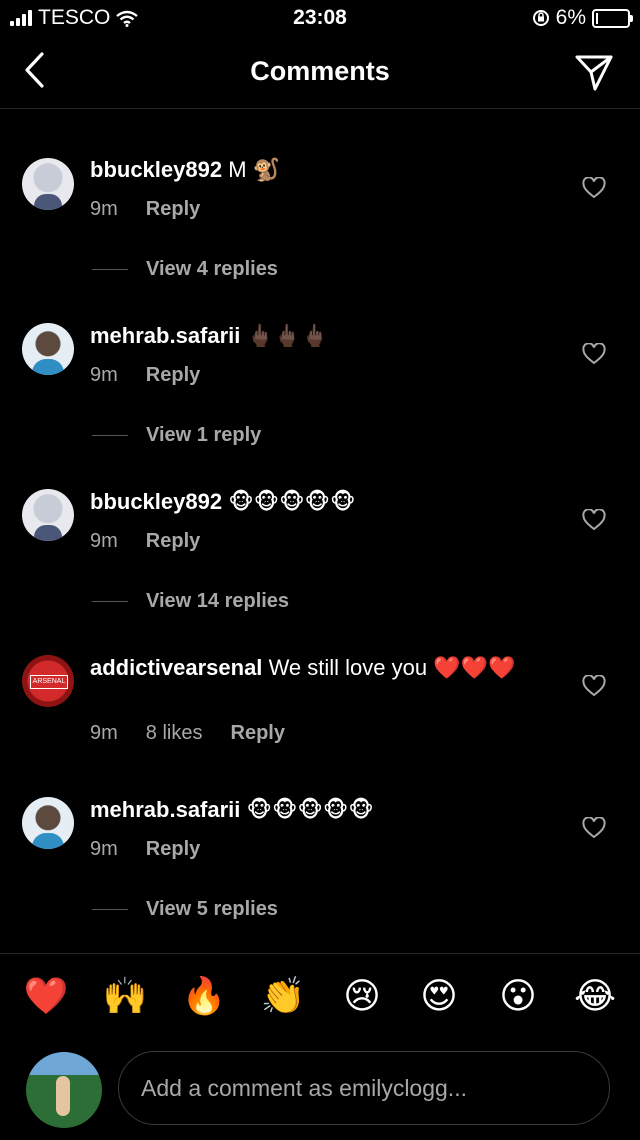 The height and width of the screenshot is (1140, 640). I want to click on header: Comments, so click(320, 72).